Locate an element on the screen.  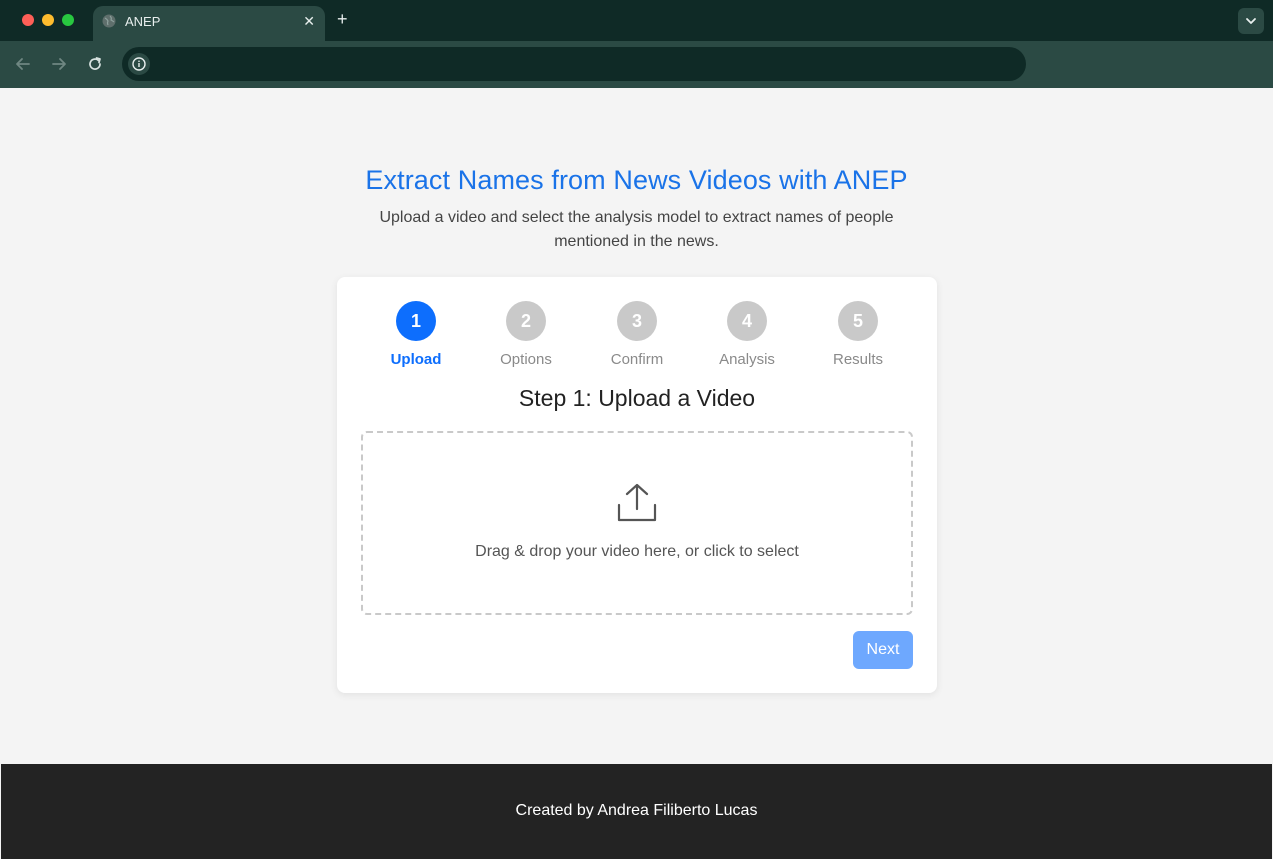
page-footer: Created by Andrea Filiberto Lucas is located at coordinates (636, 811).